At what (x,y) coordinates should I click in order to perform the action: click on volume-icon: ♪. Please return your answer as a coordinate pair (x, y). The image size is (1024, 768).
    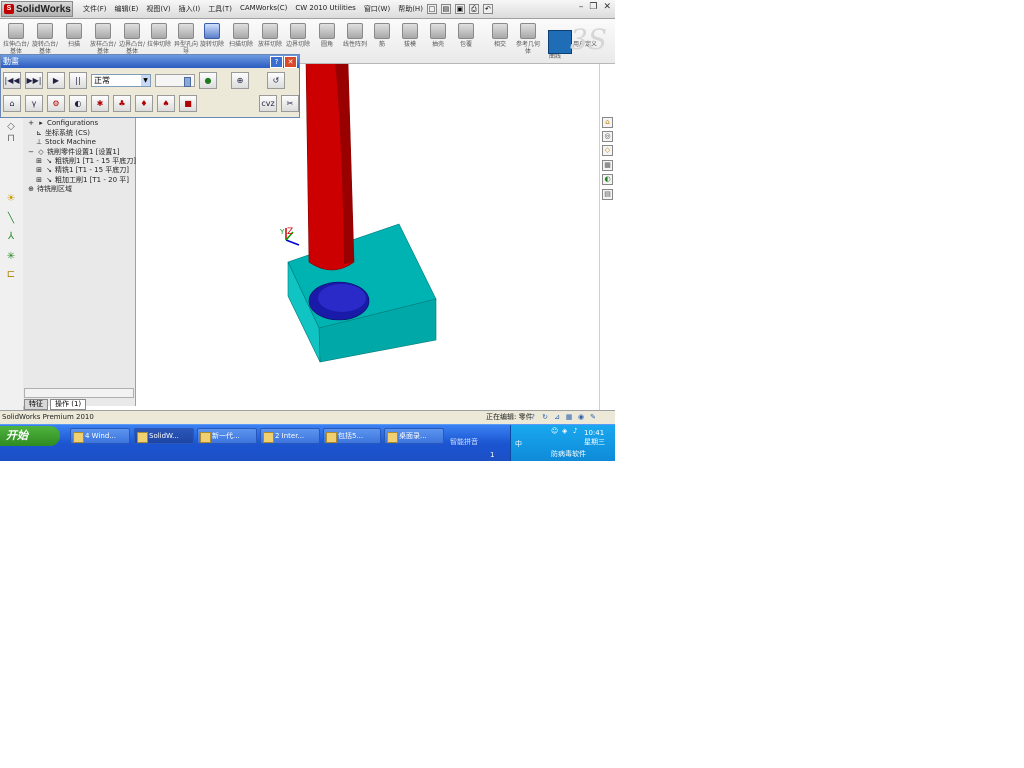
    Looking at the image, I should click on (577, 431).